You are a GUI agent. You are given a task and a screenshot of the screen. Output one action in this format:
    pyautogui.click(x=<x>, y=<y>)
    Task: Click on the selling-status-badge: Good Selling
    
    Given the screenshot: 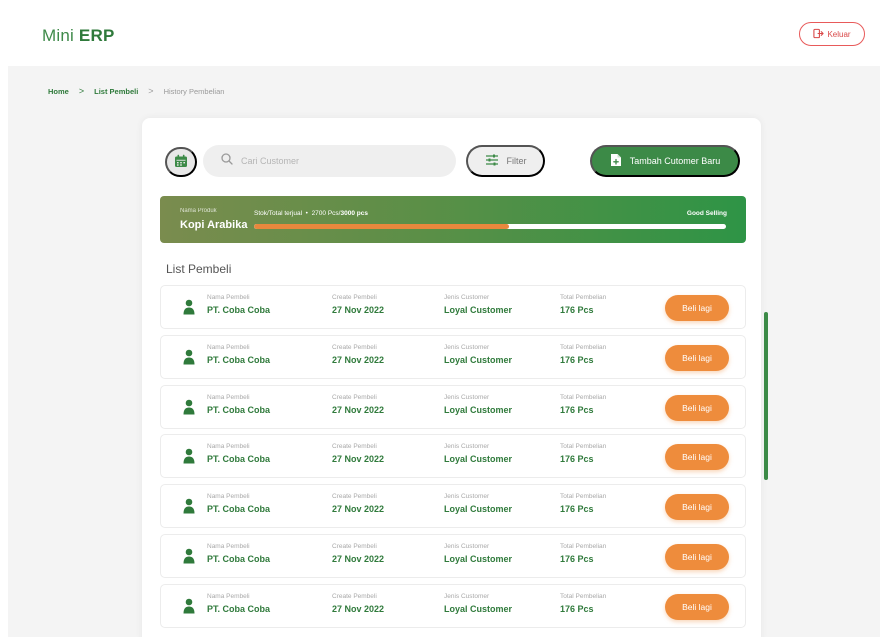 What is the action you would take?
    pyautogui.click(x=706, y=213)
    